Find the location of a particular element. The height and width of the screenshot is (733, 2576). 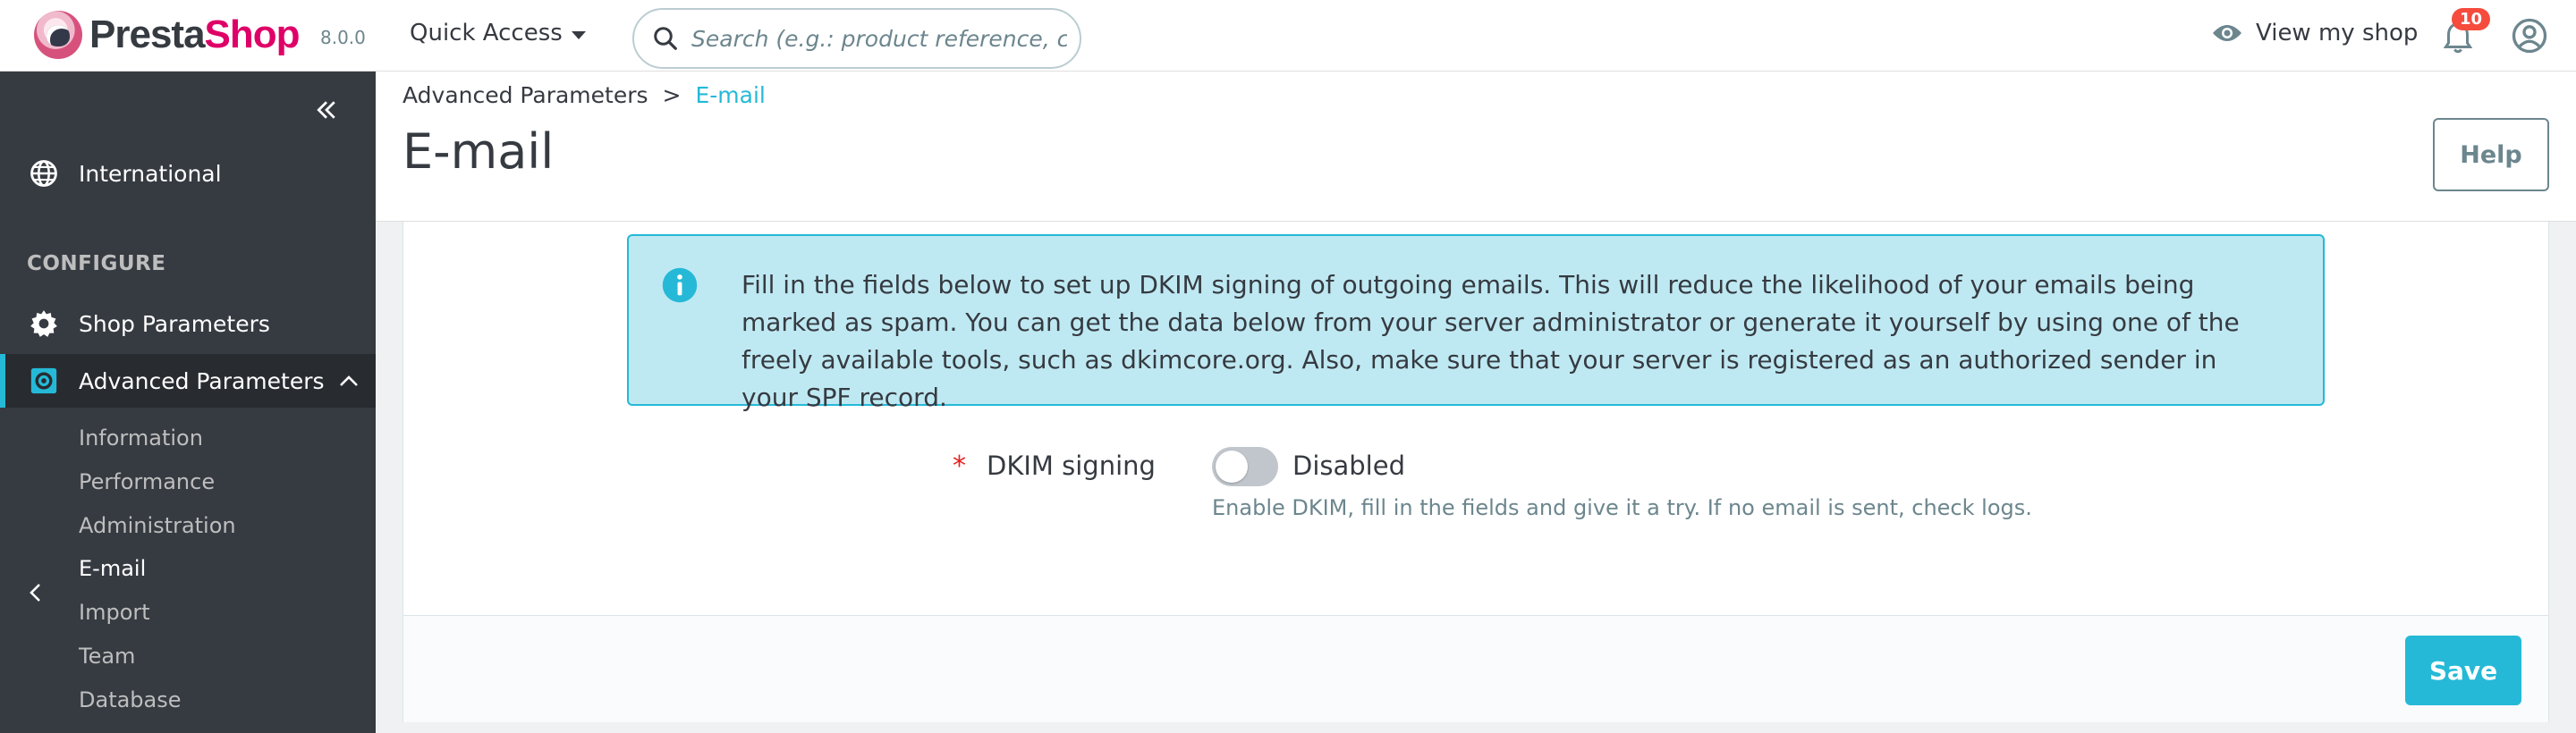

save-button: Save is located at coordinates (2463, 670).